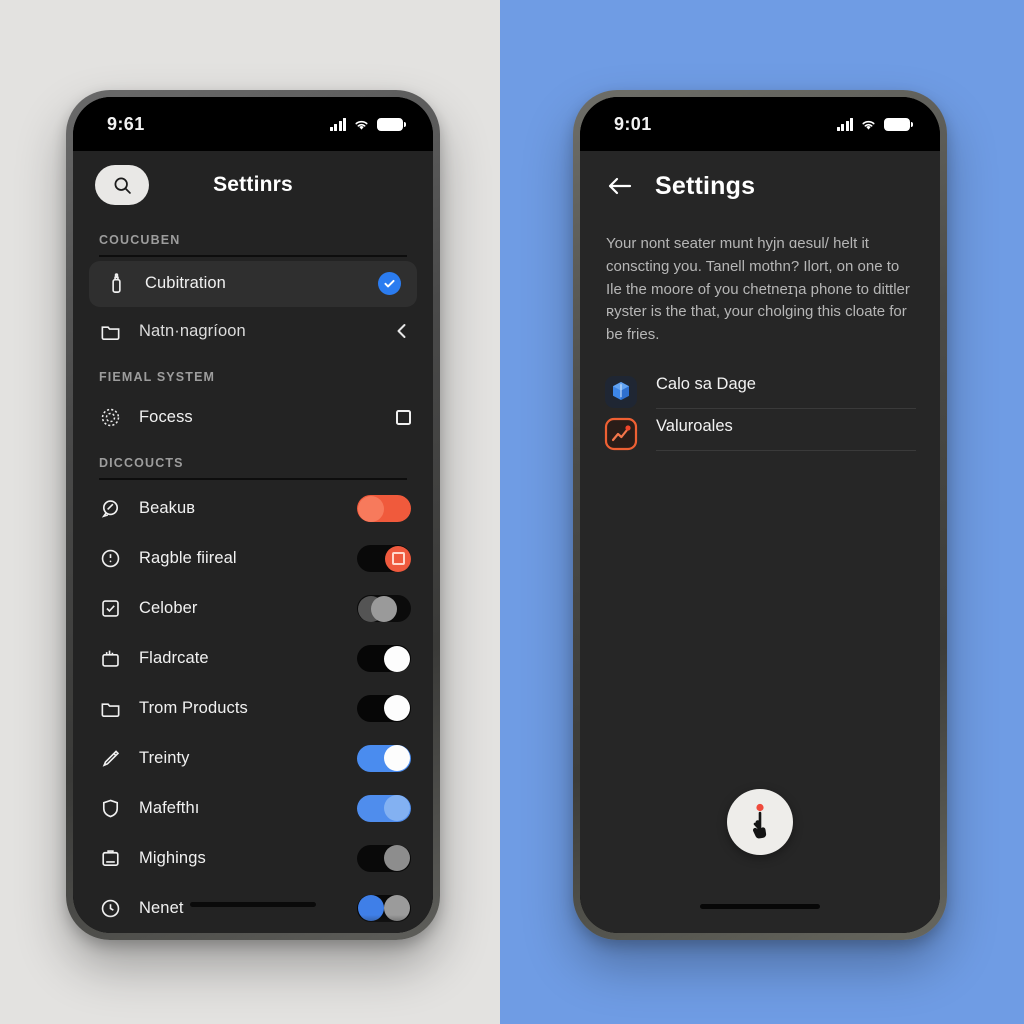  I want to click on list-item-label: Mafefthı, so click(169, 807).